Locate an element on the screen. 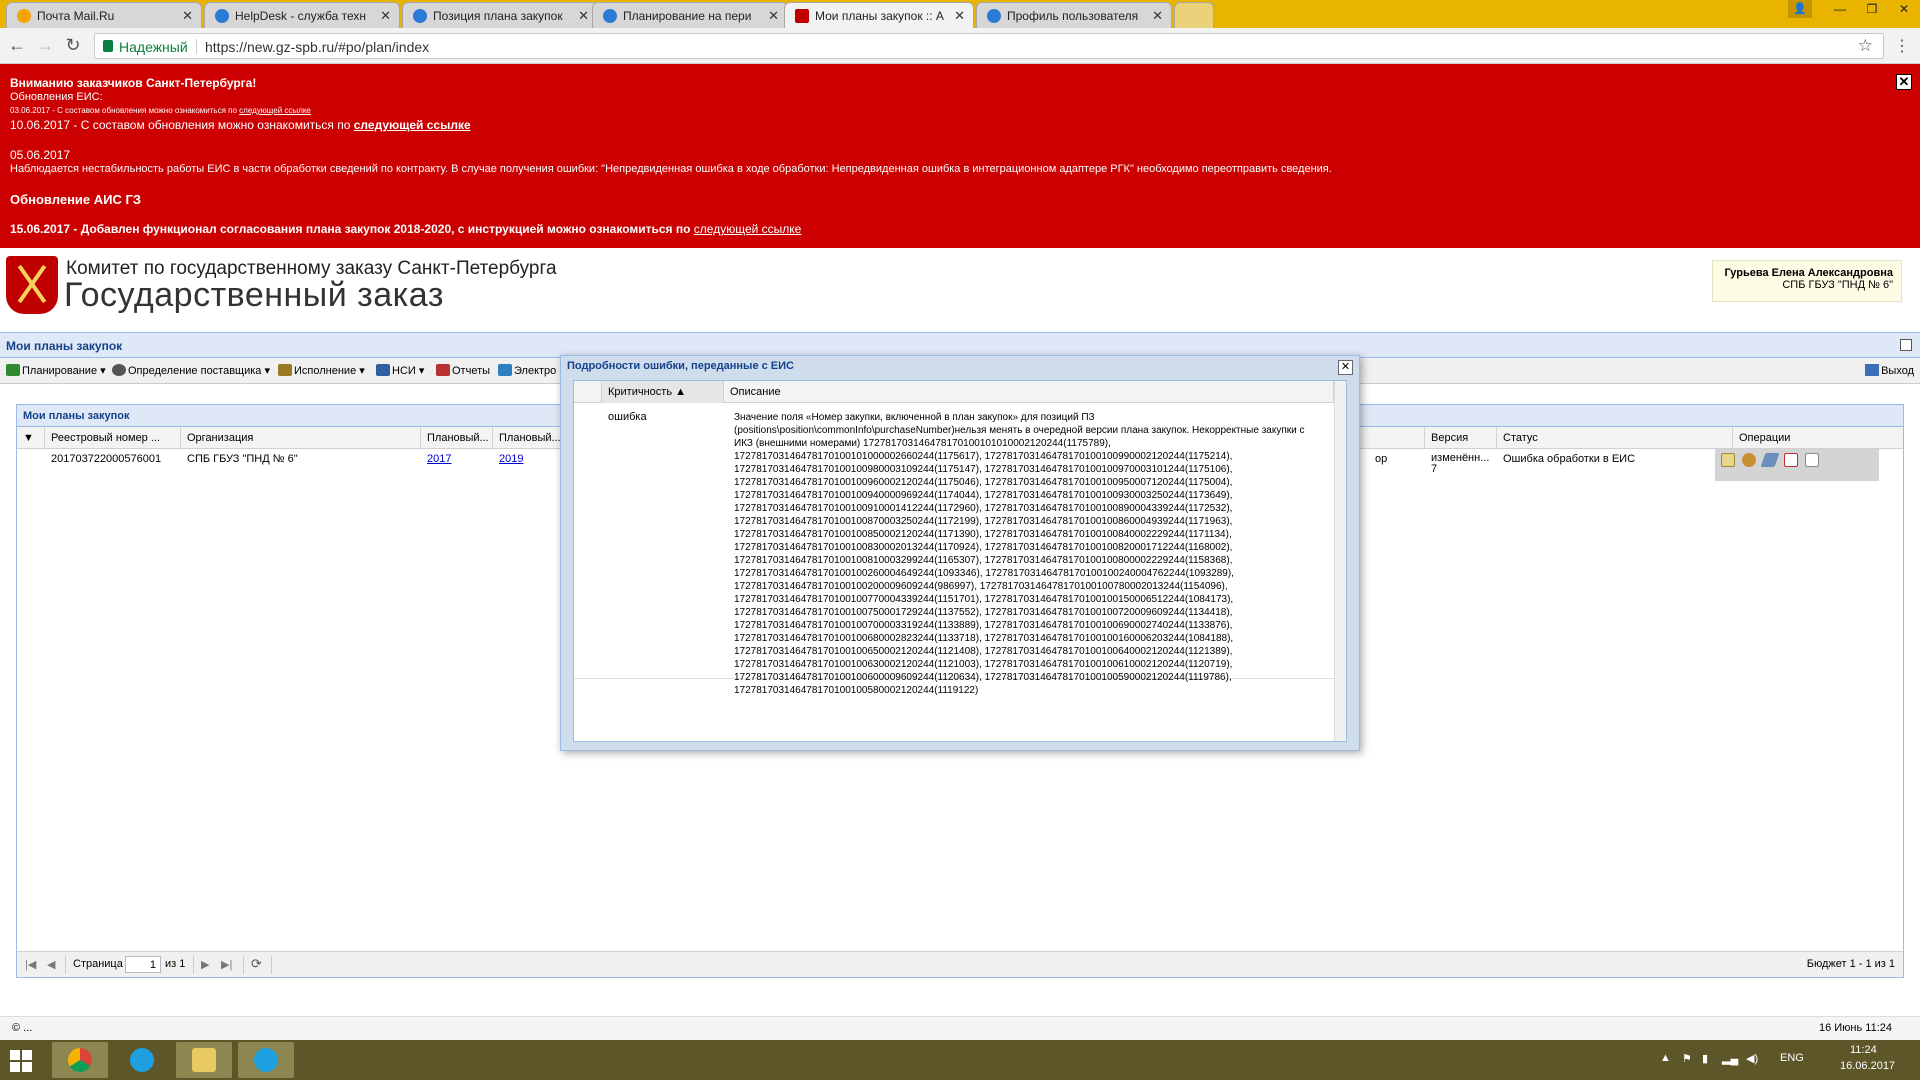  column-severity: Критичность ▲ is located at coordinates (663, 392).